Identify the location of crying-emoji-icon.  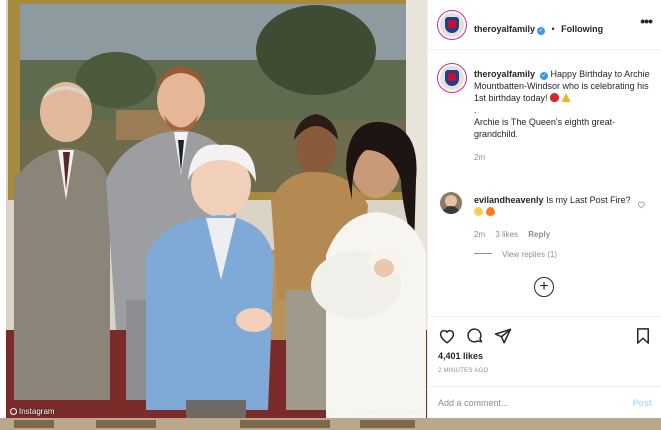
(478, 211).